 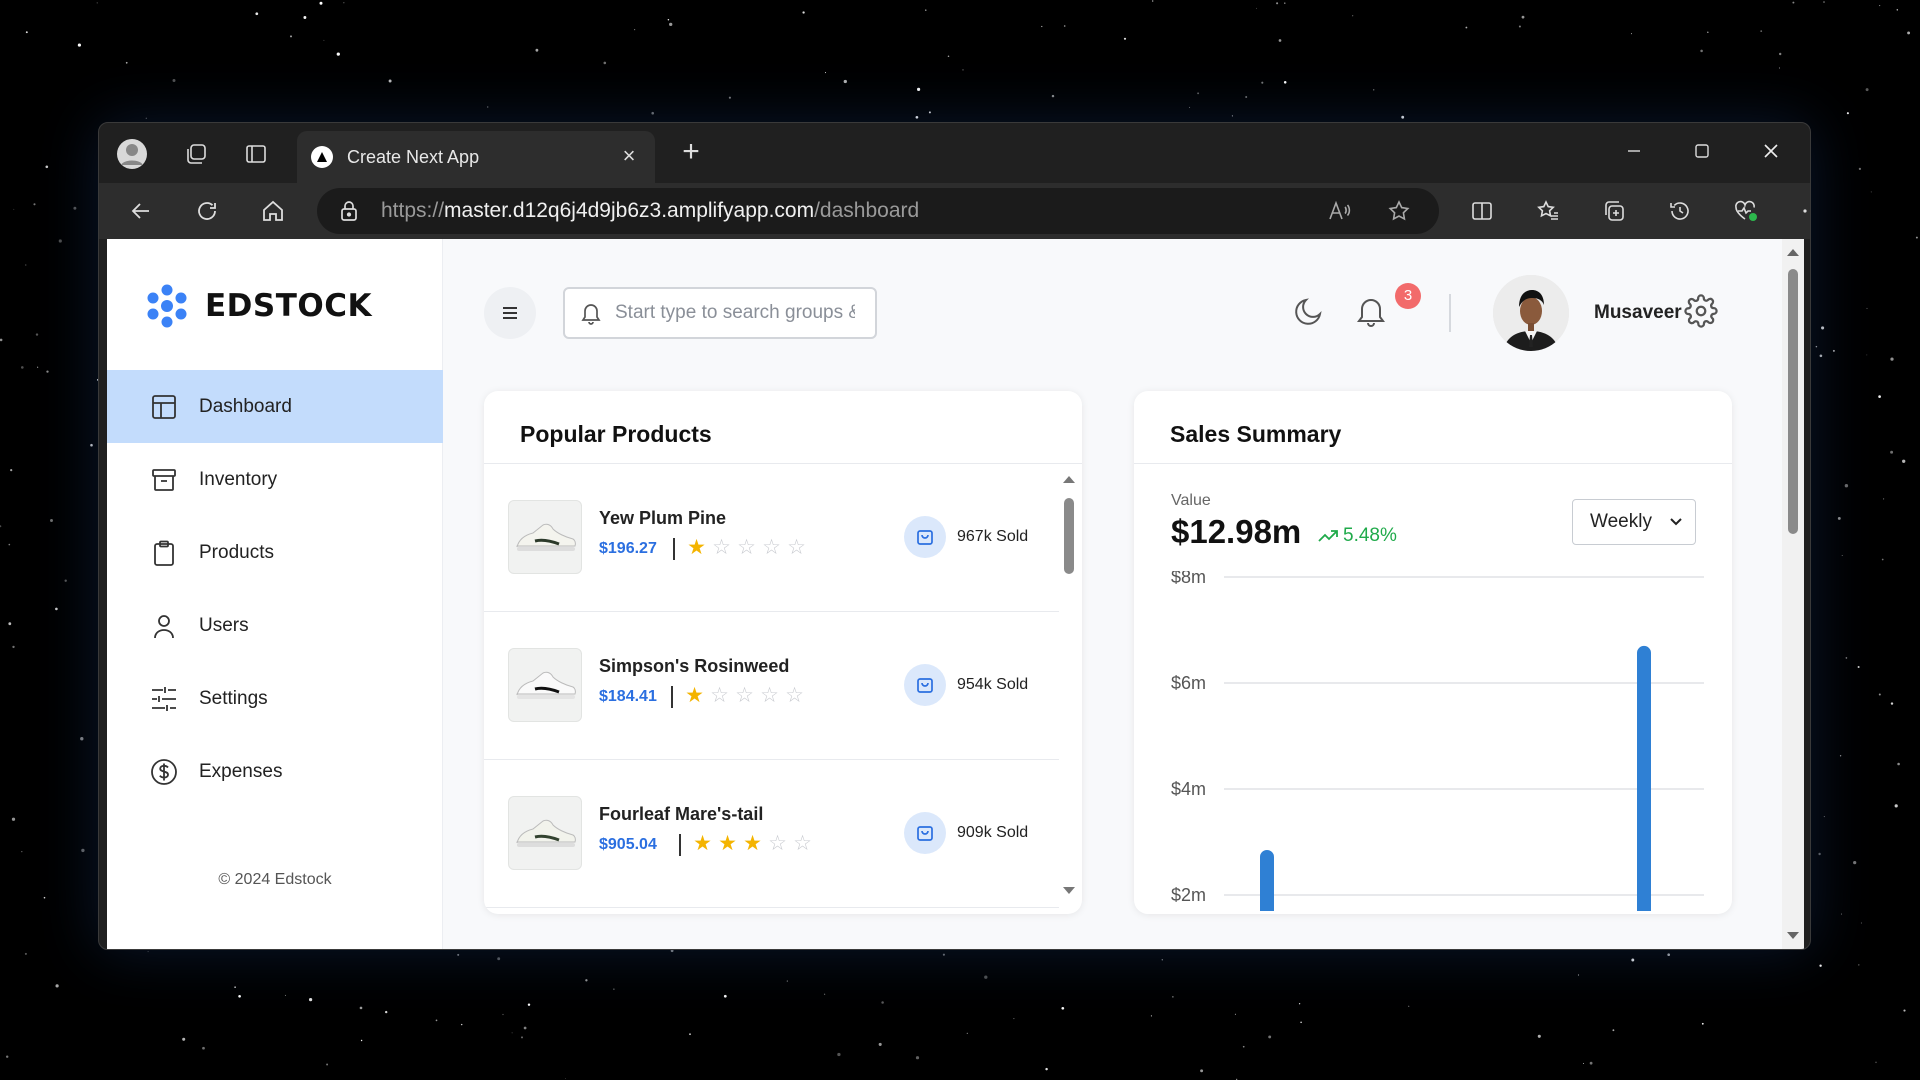 What do you see at coordinates (721, 547) in the screenshot?
I see `star-empty-icon: ☆` at bounding box center [721, 547].